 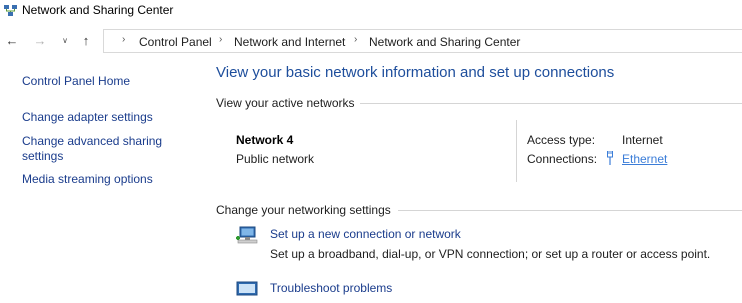 What do you see at coordinates (331, 288) in the screenshot?
I see `task-troubleshoot-link: Troubleshoot problems` at bounding box center [331, 288].